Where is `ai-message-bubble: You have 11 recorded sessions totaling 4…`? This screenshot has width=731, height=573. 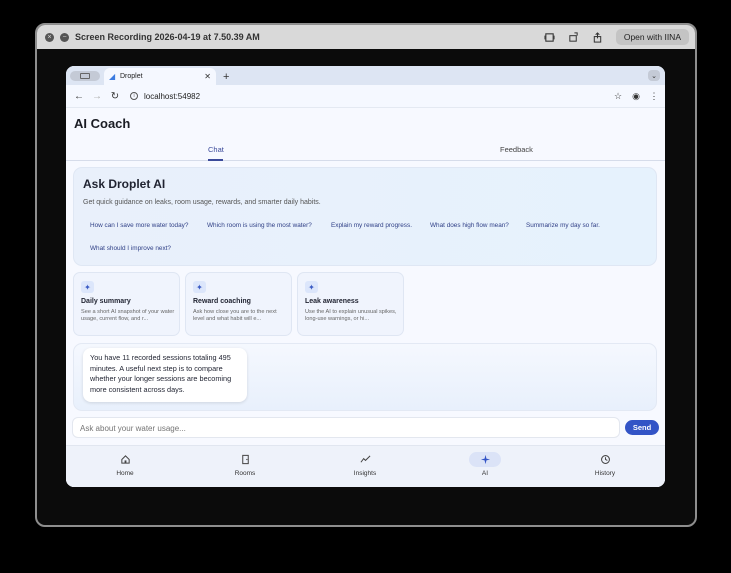
ai-message-bubble: You have 11 recorded sessions totaling 4… is located at coordinates (165, 375).